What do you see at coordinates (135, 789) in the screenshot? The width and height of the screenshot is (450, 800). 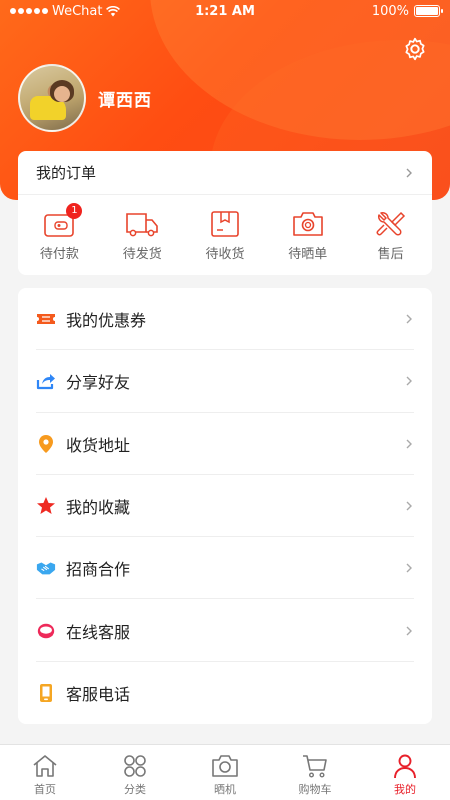 I see `tab-label: 分类` at bounding box center [135, 789].